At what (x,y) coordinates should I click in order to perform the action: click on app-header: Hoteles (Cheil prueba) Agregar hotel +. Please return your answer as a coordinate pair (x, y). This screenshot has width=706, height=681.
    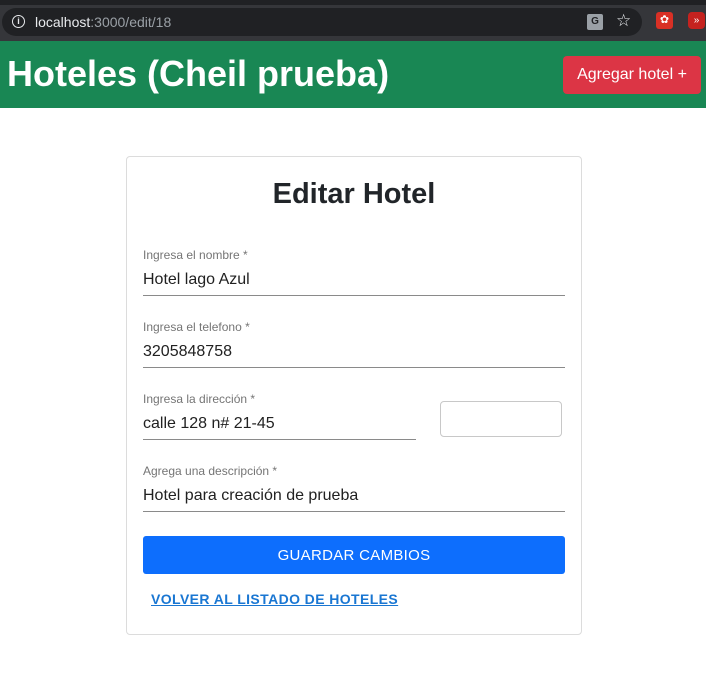
    Looking at the image, I should click on (353, 74).